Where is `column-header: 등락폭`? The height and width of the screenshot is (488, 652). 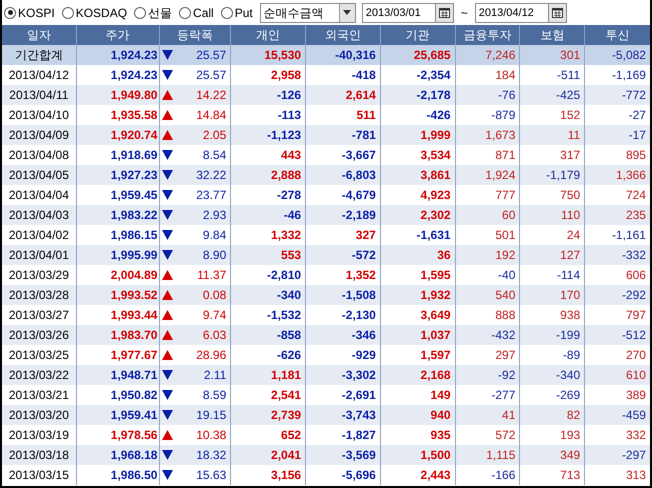 column-header: 등락폭 is located at coordinates (194, 35).